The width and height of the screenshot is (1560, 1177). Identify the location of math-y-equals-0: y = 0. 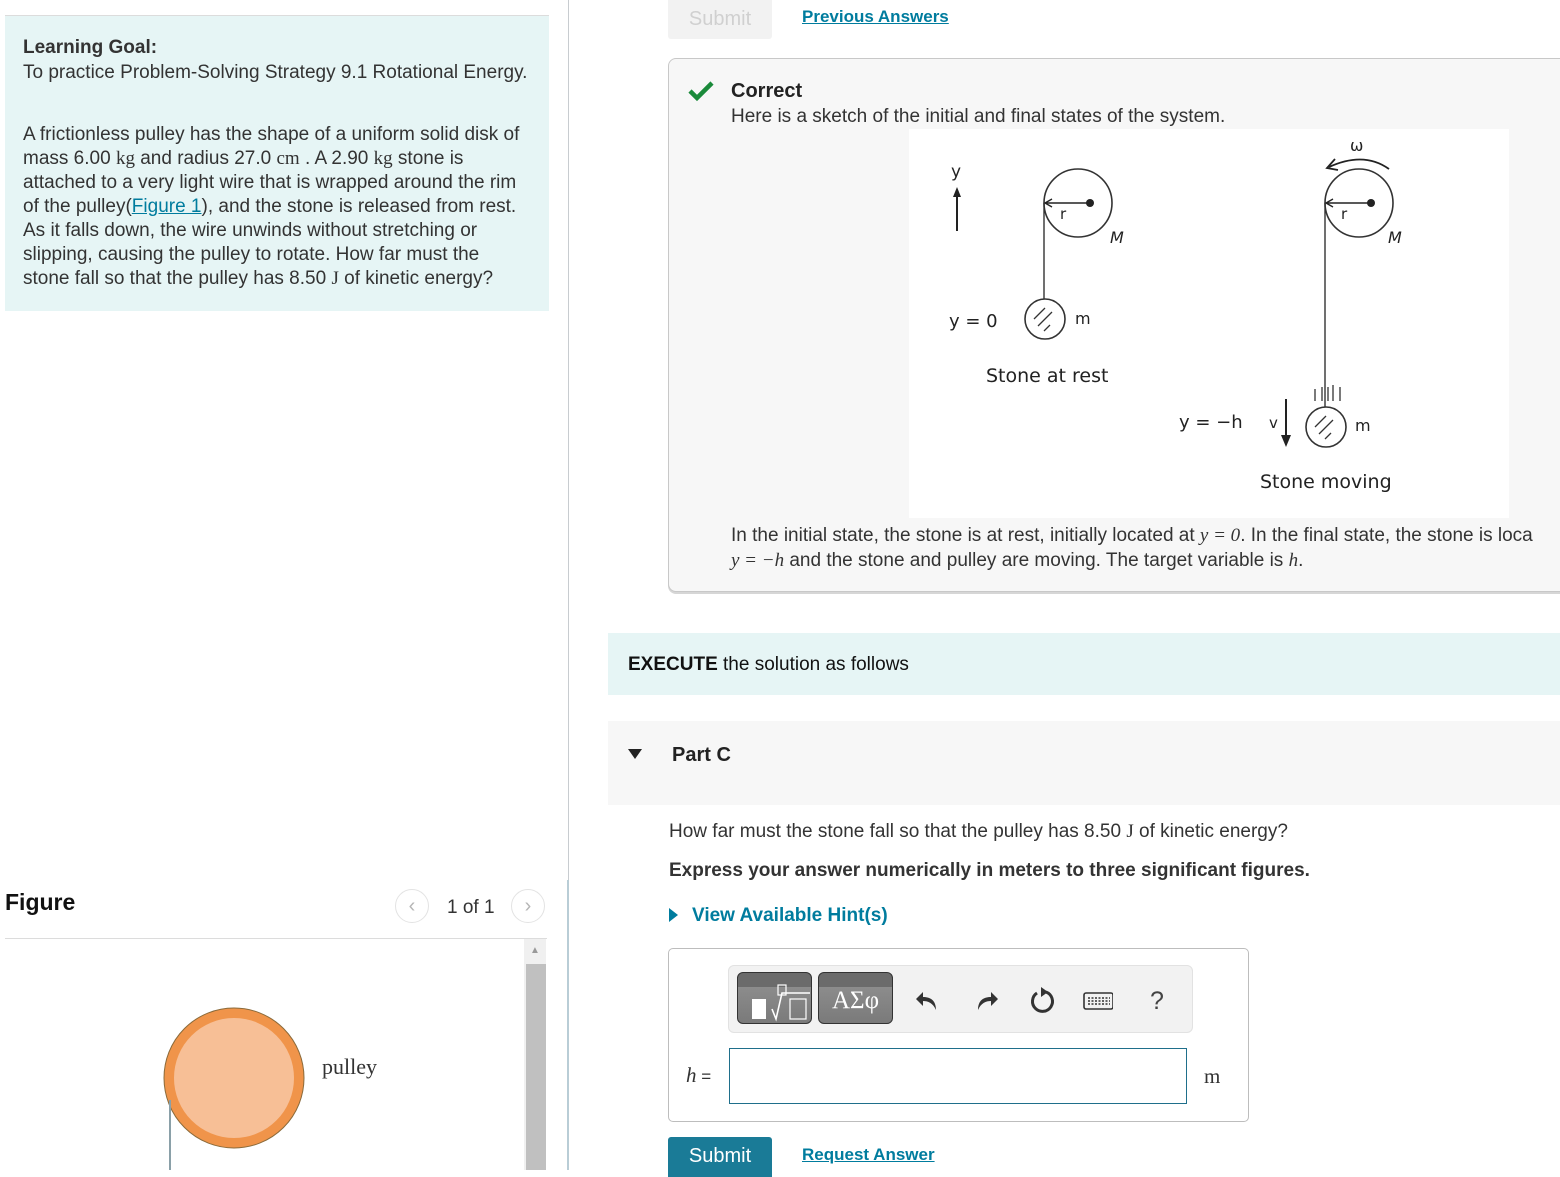
(1220, 535).